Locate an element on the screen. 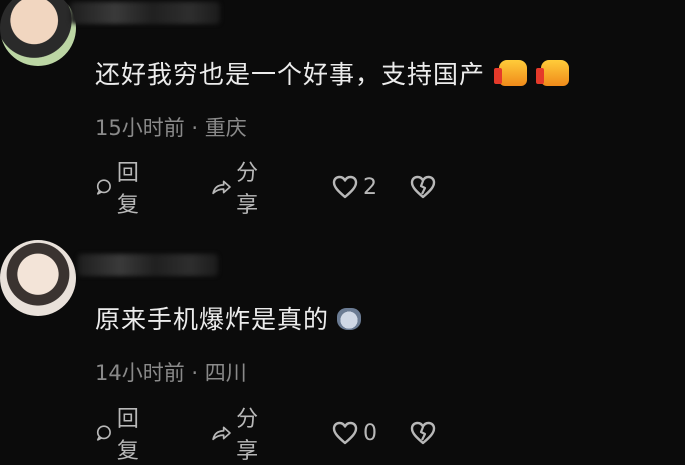 The image size is (685, 465). like-count: 2 is located at coordinates (370, 187).